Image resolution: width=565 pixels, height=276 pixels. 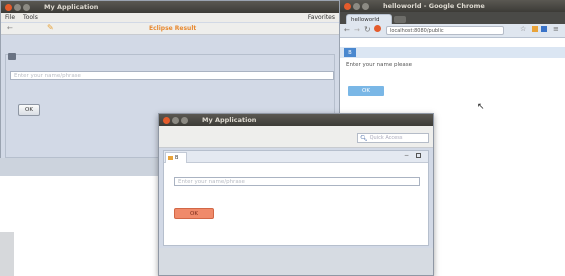 What do you see at coordinates (365, 19) in the screenshot?
I see `chrome-tab-label: helloworld` at bounding box center [365, 19].